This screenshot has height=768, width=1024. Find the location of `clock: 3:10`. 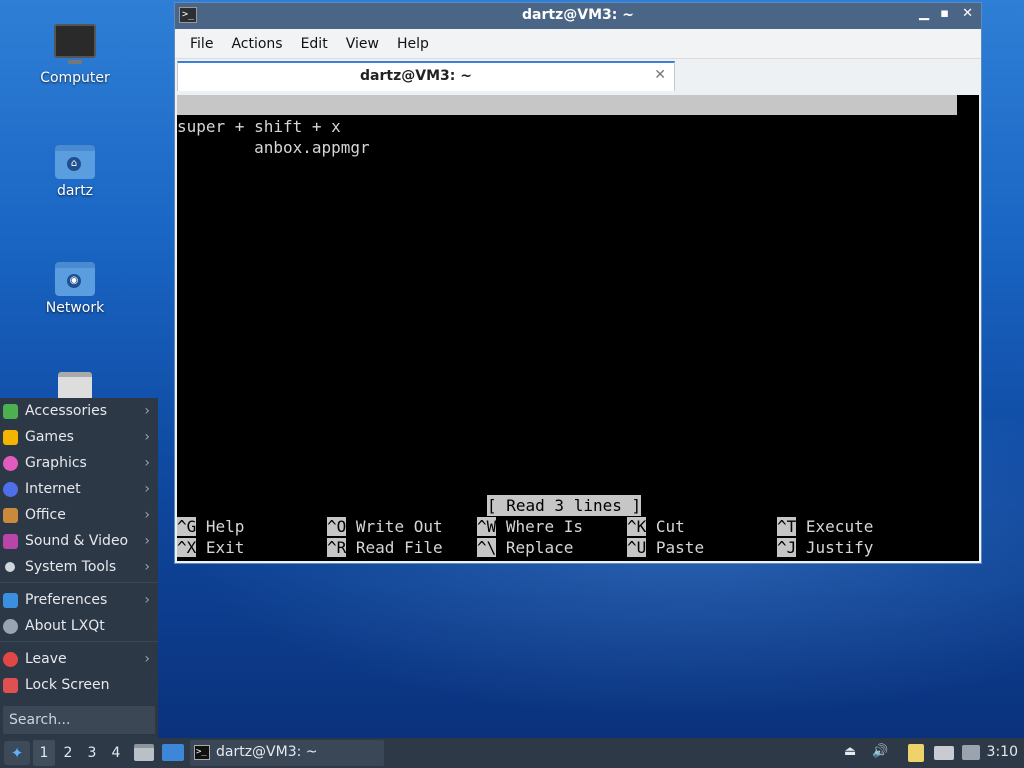

clock: 3:10 is located at coordinates (1002, 752).